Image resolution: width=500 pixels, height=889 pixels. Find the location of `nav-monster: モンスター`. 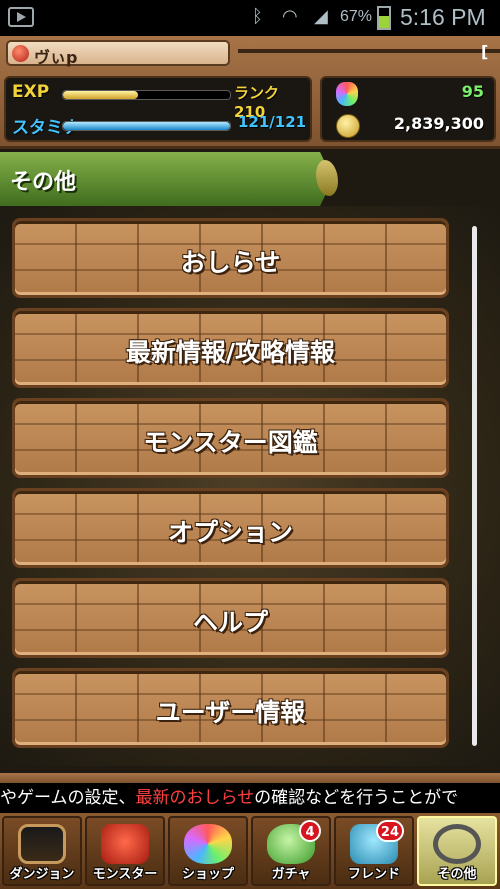

nav-monster: モンスター is located at coordinates (125, 851).